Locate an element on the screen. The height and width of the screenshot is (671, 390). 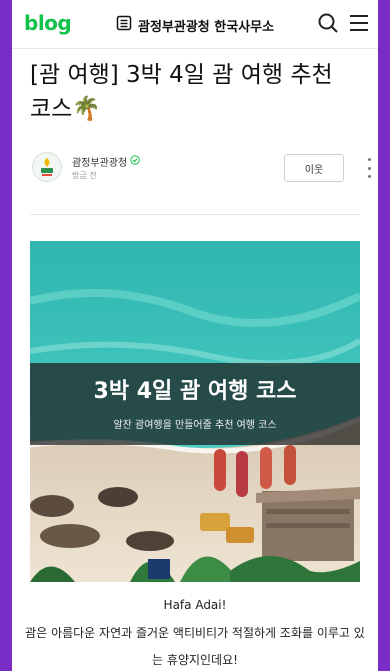
search-icon is located at coordinates (328, 25).